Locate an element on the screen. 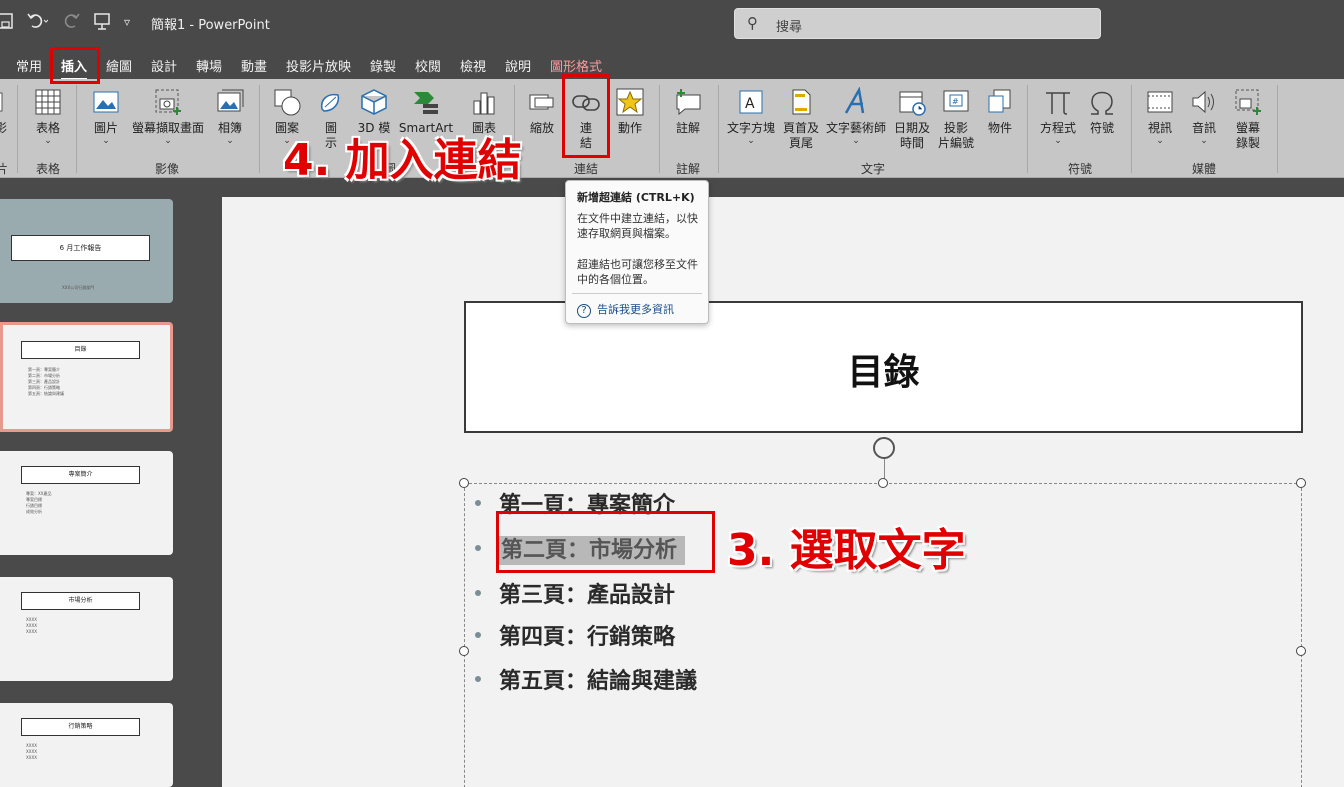 The height and width of the screenshot is (787, 1344). tell-me-more-link: ? 告訴我更多資訊 is located at coordinates (625, 309).